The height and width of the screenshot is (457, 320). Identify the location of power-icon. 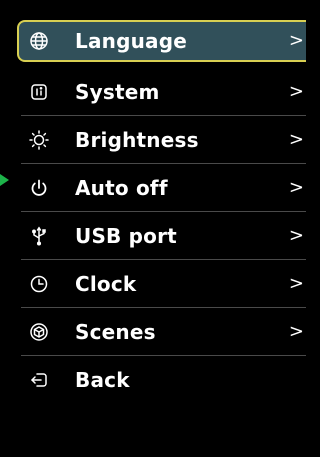
(39, 188).